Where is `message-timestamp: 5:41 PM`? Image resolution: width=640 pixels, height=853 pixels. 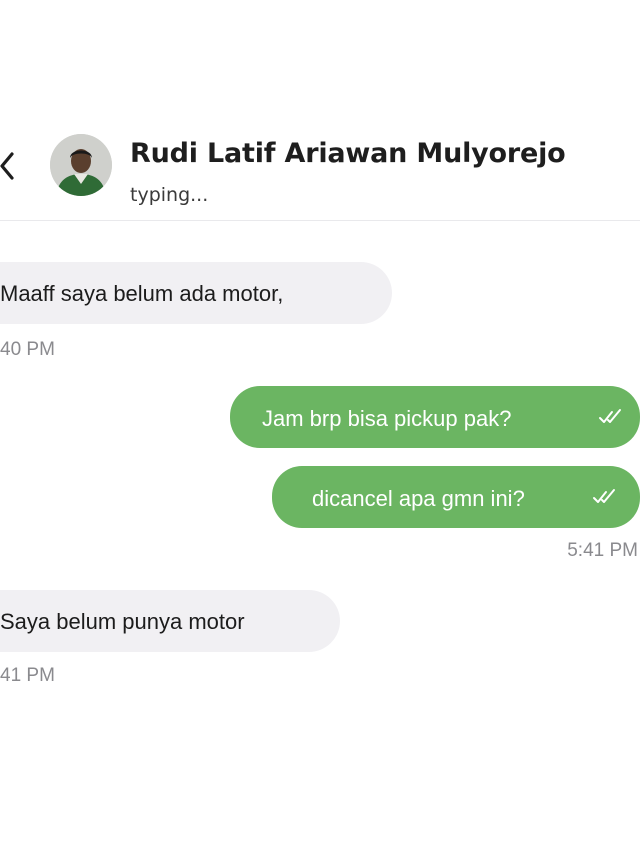 message-timestamp: 5:41 PM is located at coordinates (602, 550).